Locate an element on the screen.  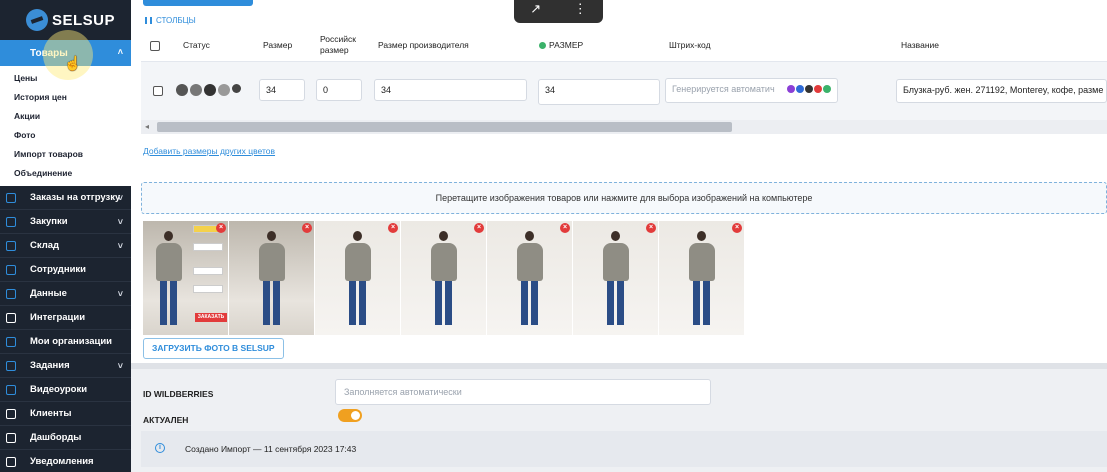
submenu-item-import: Импорт товаров is located at coordinates (65, 153).